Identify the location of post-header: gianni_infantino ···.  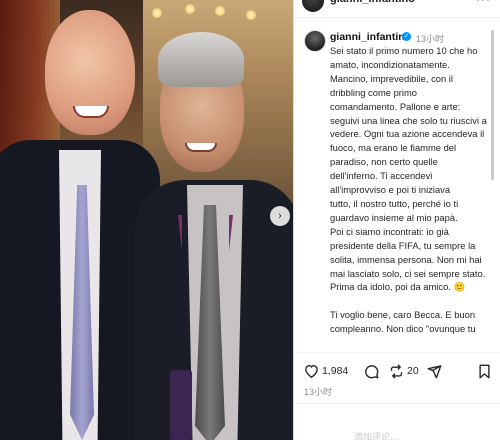
(397, 8).